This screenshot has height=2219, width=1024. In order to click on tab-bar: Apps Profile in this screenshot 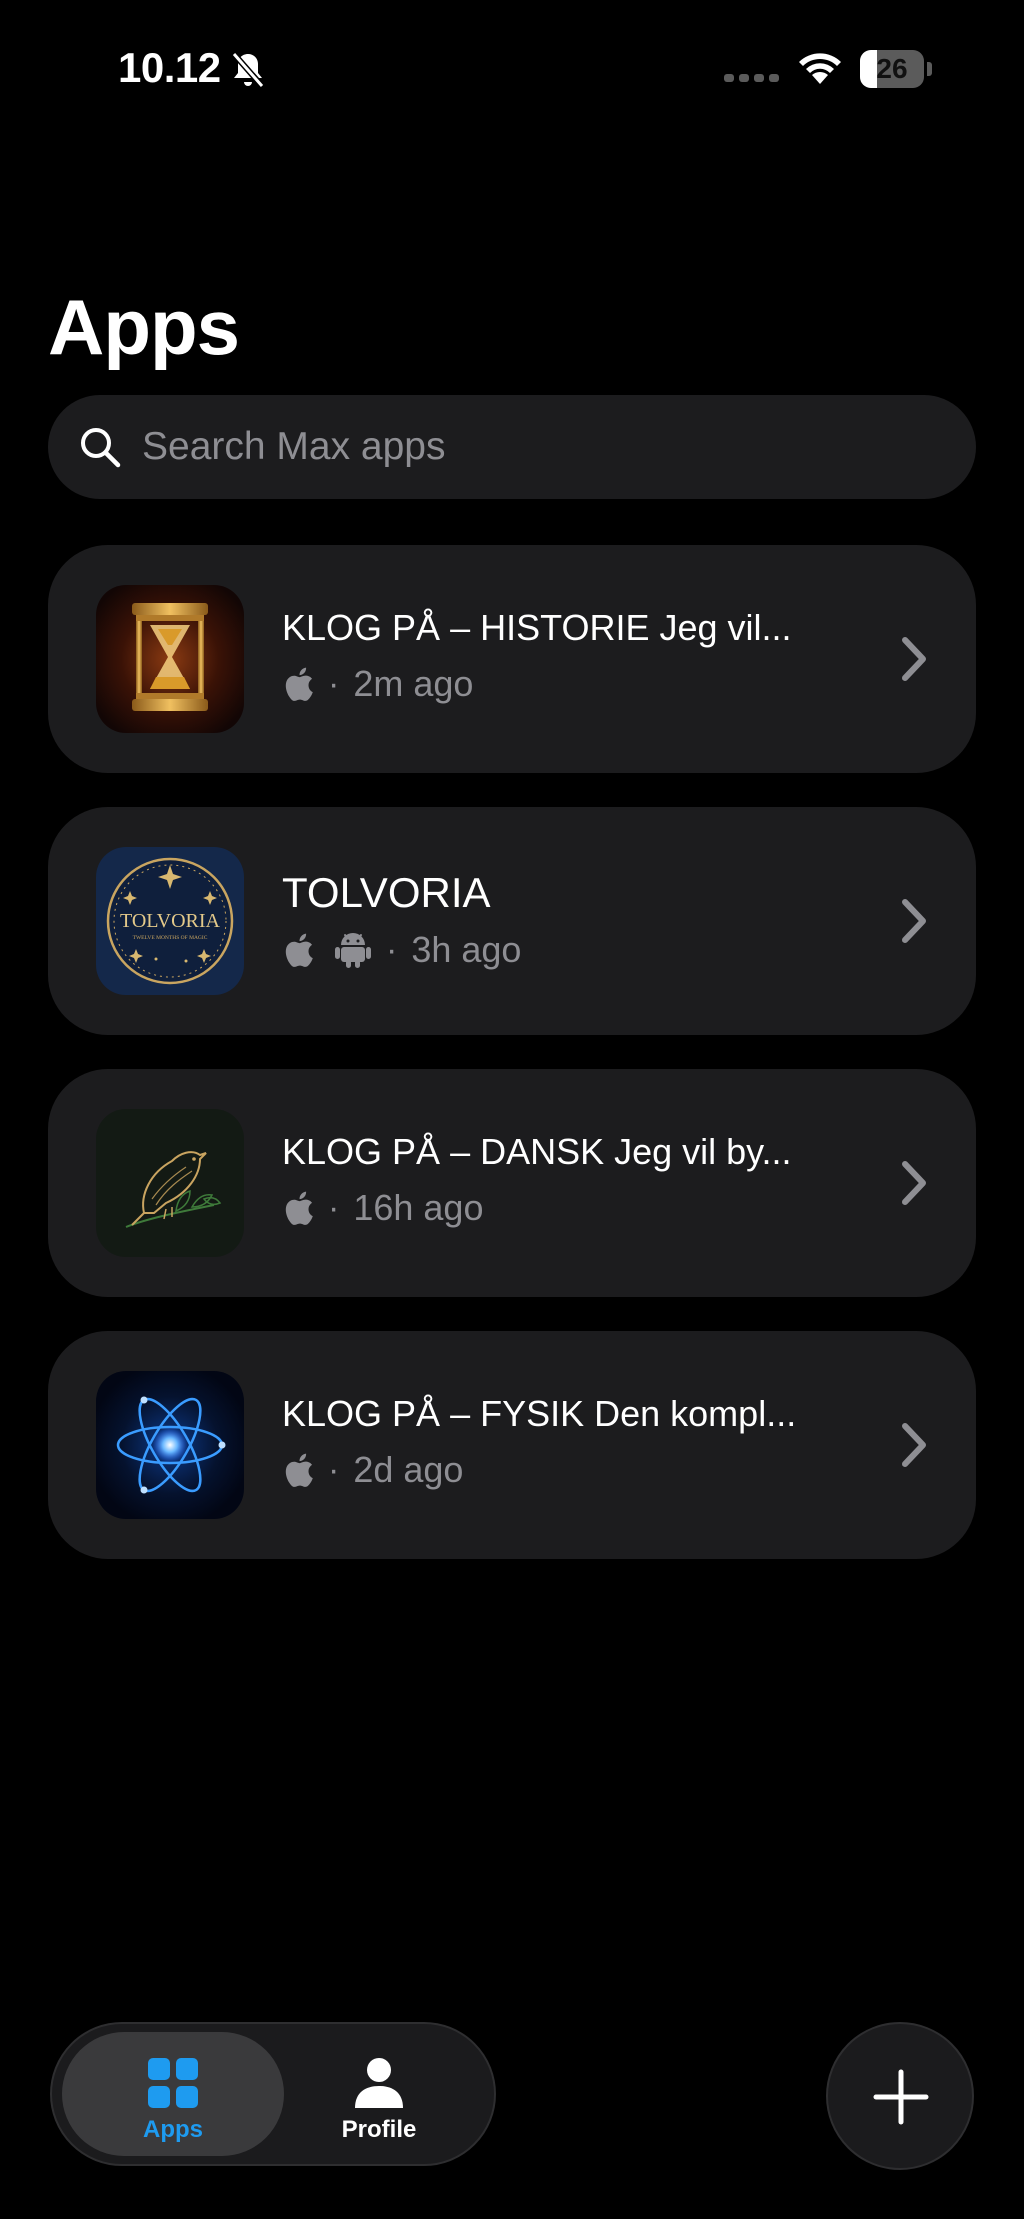, I will do `click(273, 2094)`.